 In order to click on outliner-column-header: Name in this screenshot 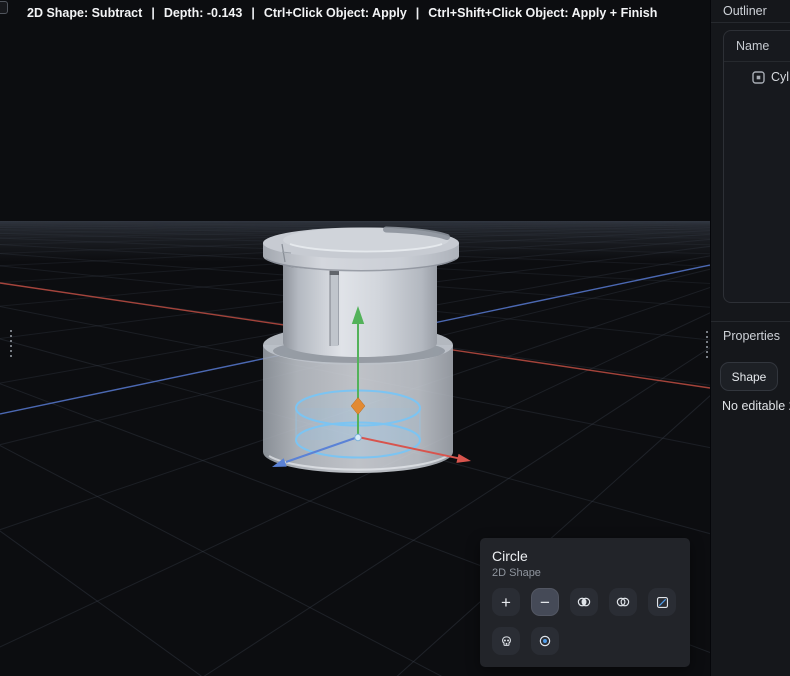, I will do `click(757, 46)`.